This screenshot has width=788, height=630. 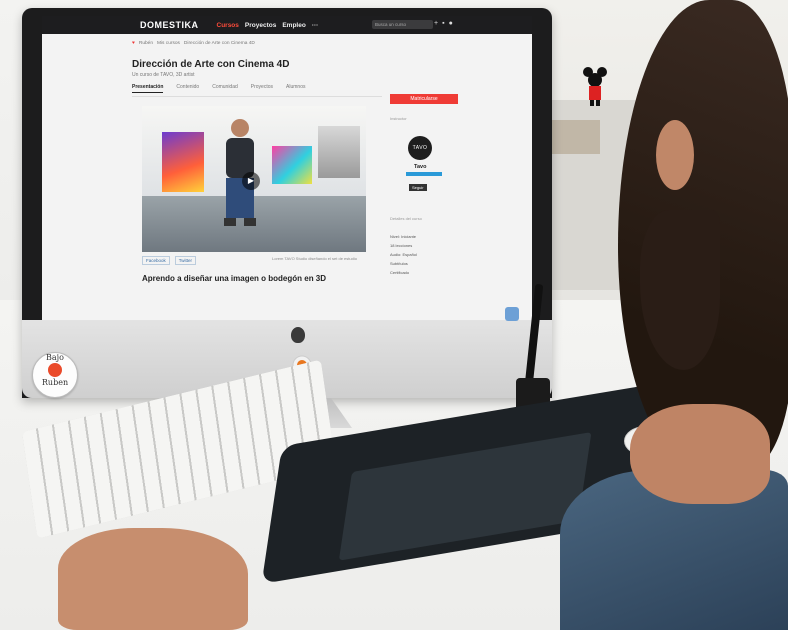 What do you see at coordinates (315, 25) in the screenshot?
I see `nav-more: ···` at bounding box center [315, 25].